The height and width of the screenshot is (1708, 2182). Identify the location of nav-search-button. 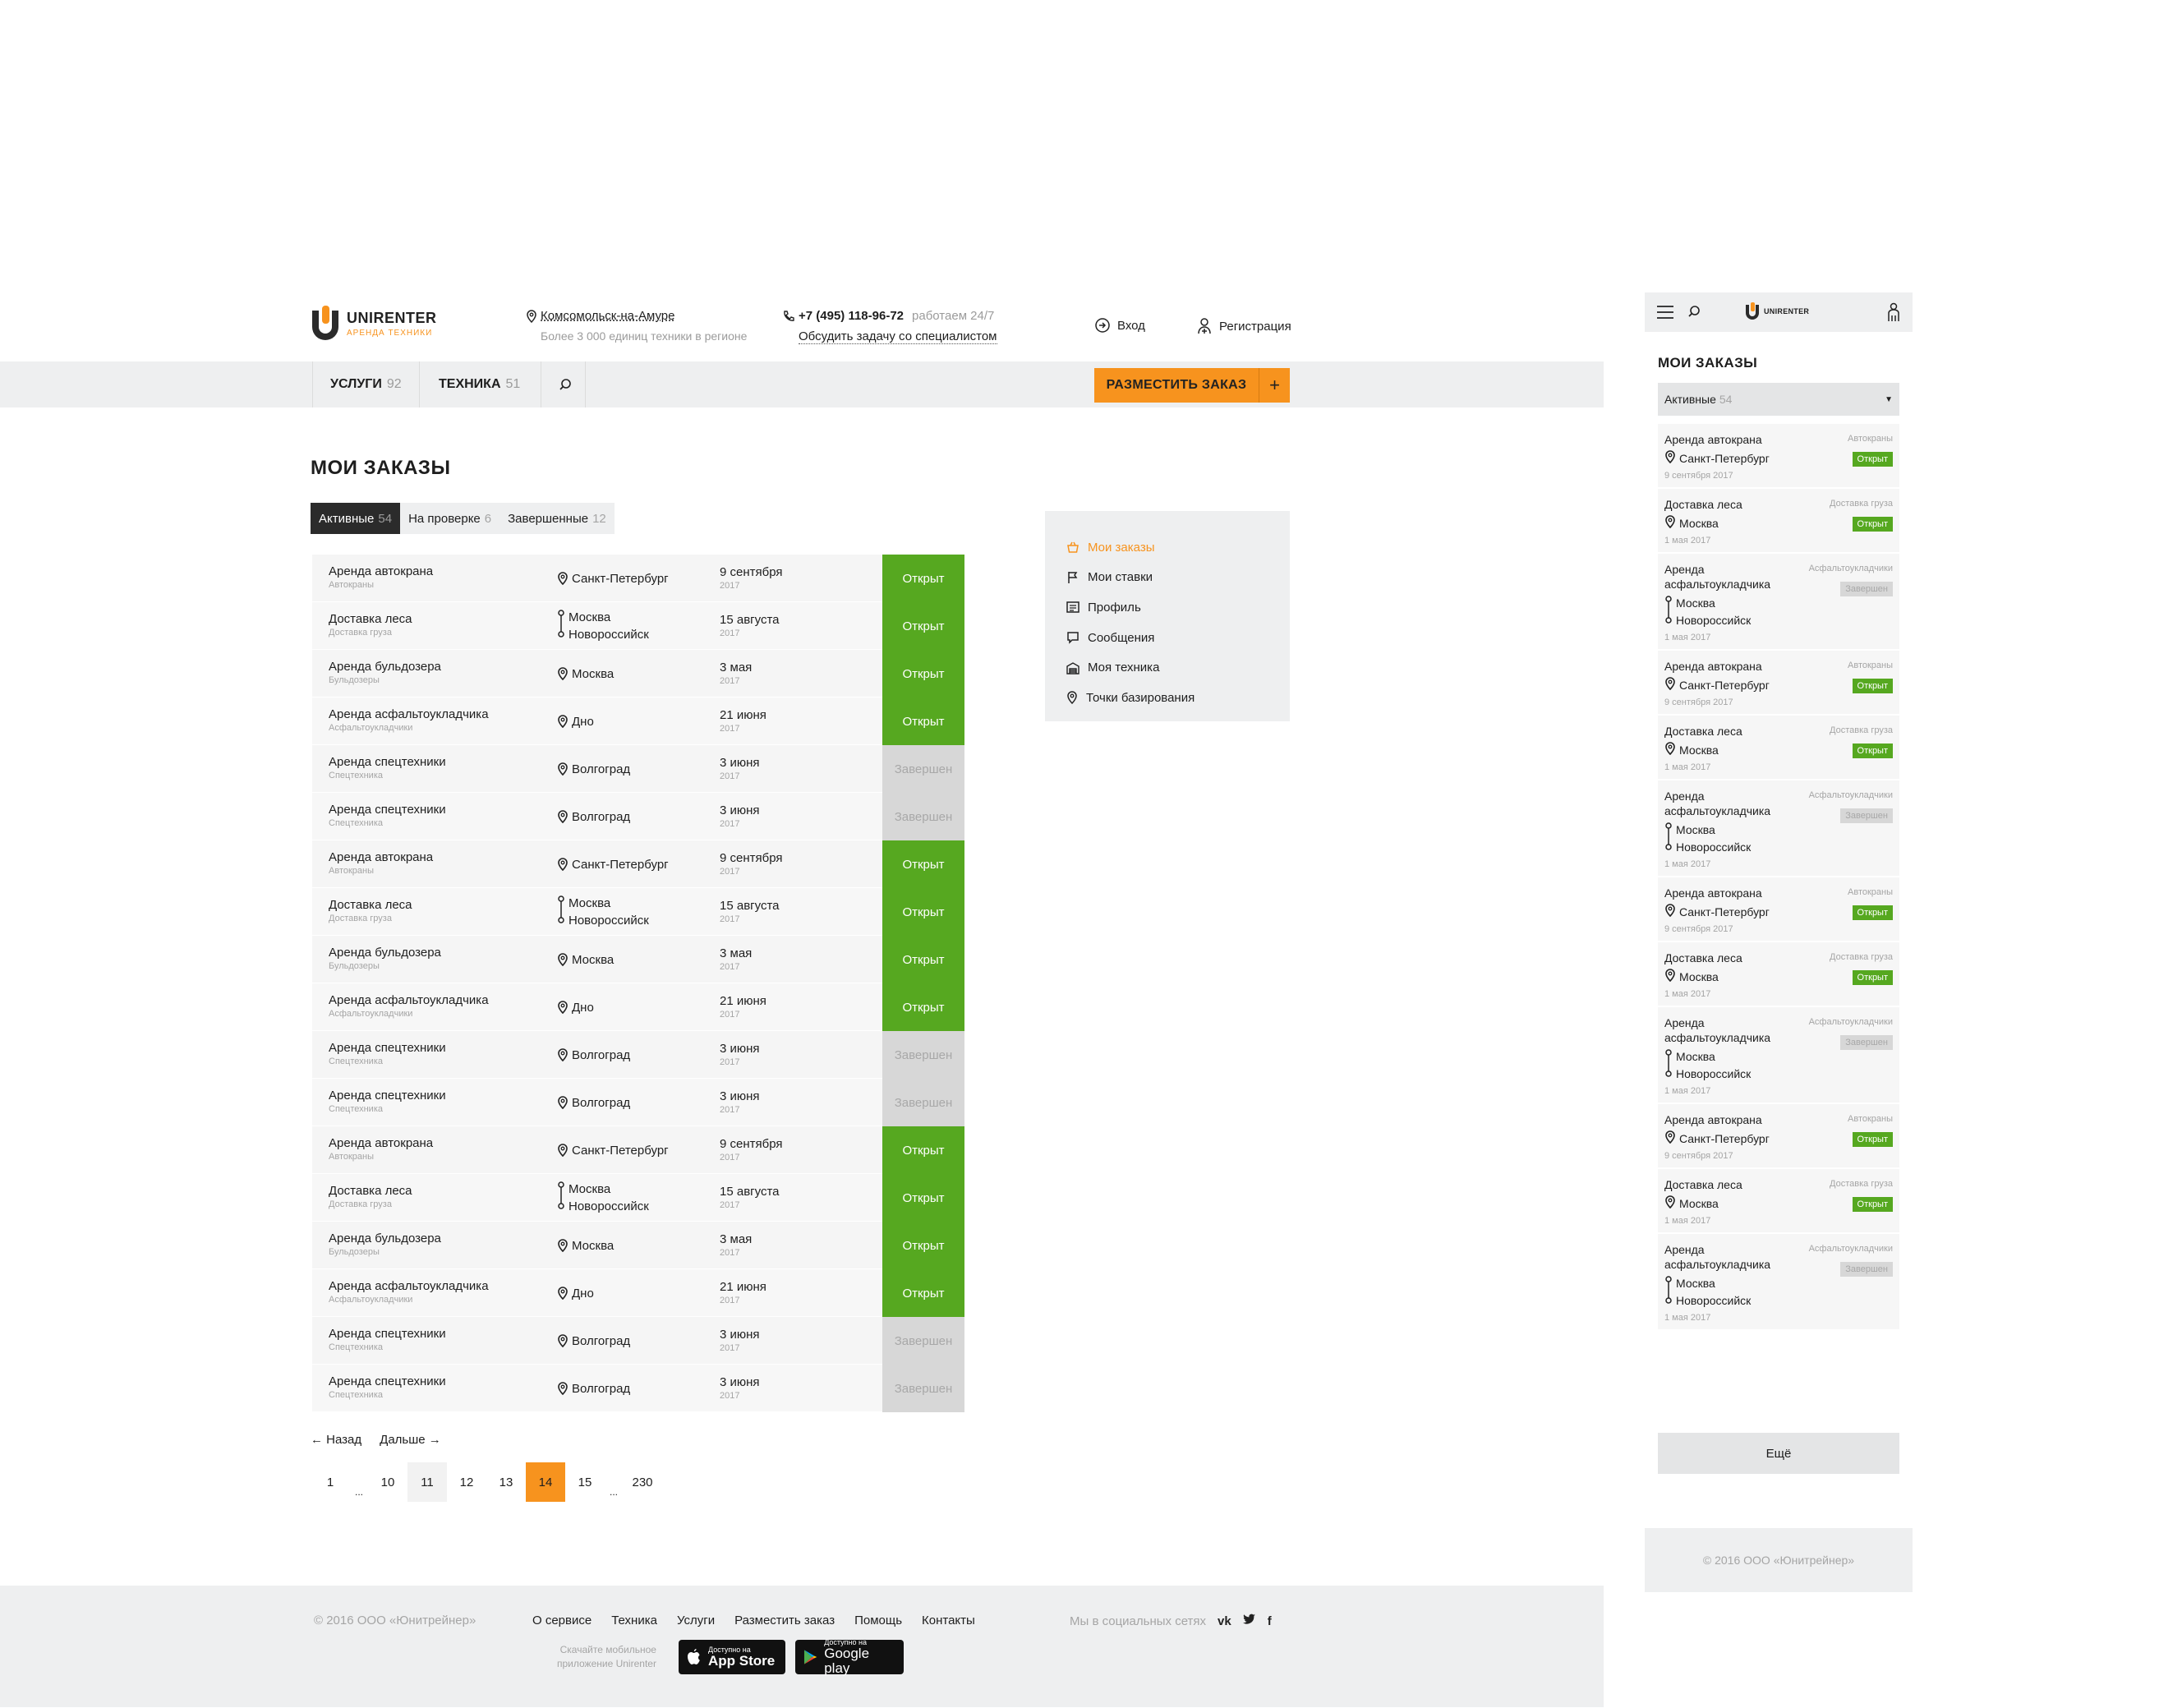
(565, 384).